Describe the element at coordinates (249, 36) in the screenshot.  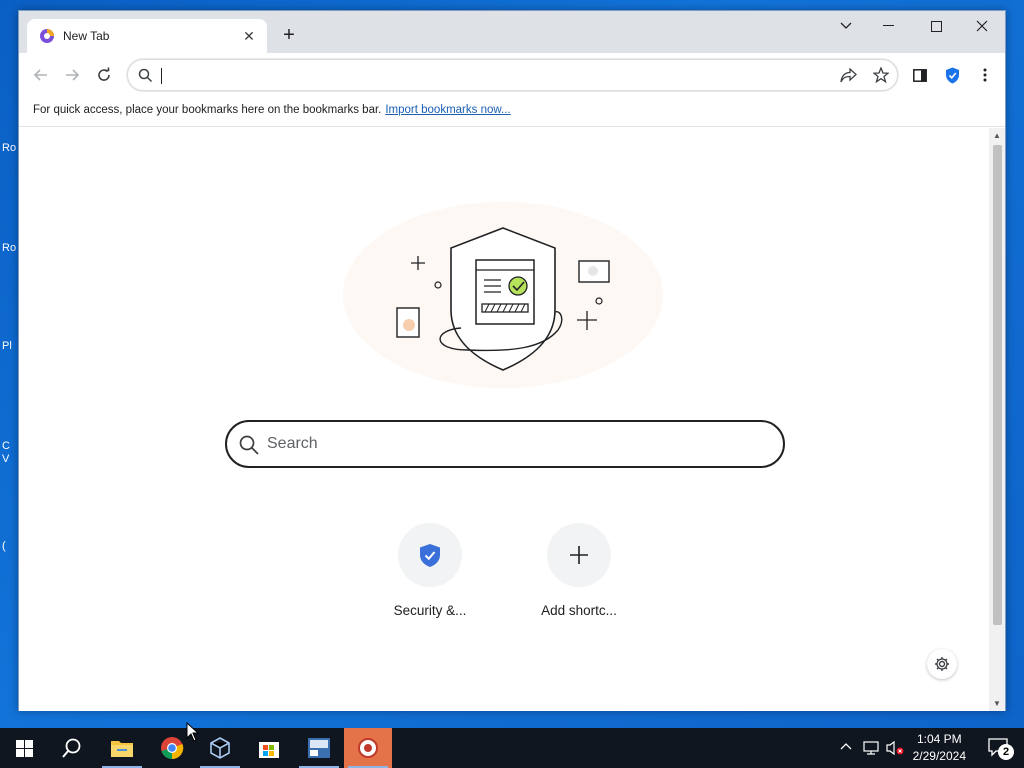
I see `close-tab-icon: ✕` at that location.